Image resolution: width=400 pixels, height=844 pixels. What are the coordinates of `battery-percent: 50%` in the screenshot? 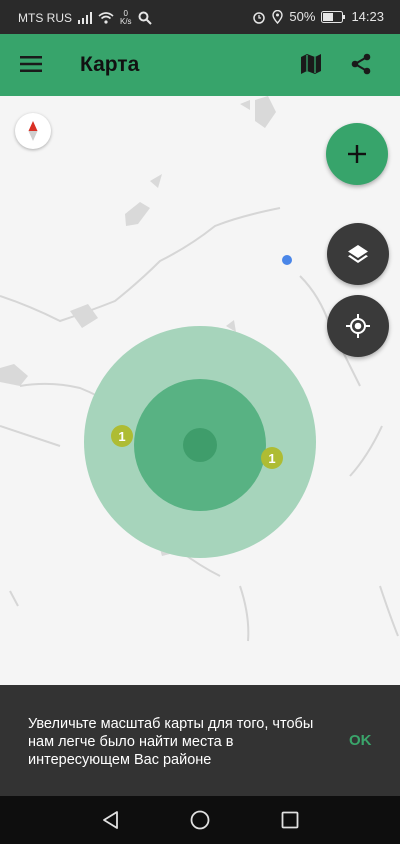 It's located at (302, 16).